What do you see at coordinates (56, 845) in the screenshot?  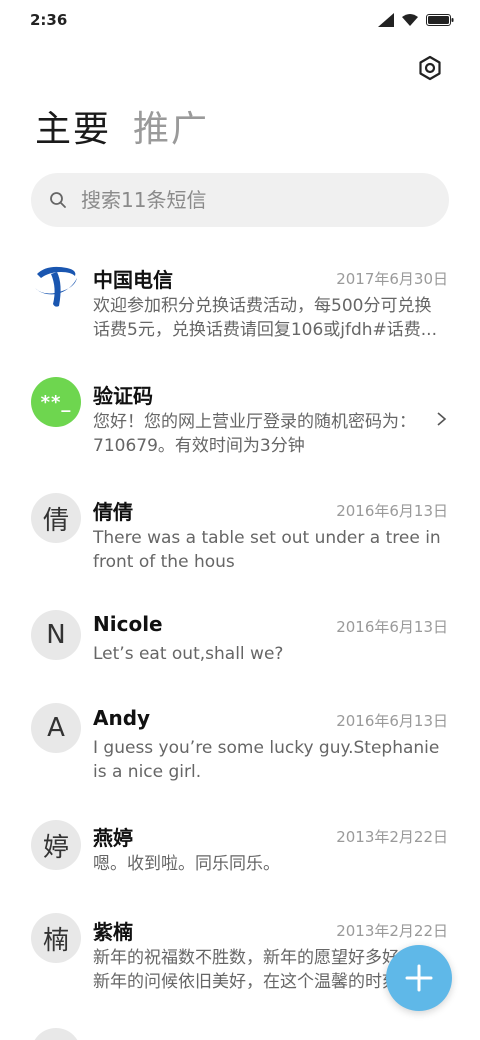 I see `avatar: 婷` at bounding box center [56, 845].